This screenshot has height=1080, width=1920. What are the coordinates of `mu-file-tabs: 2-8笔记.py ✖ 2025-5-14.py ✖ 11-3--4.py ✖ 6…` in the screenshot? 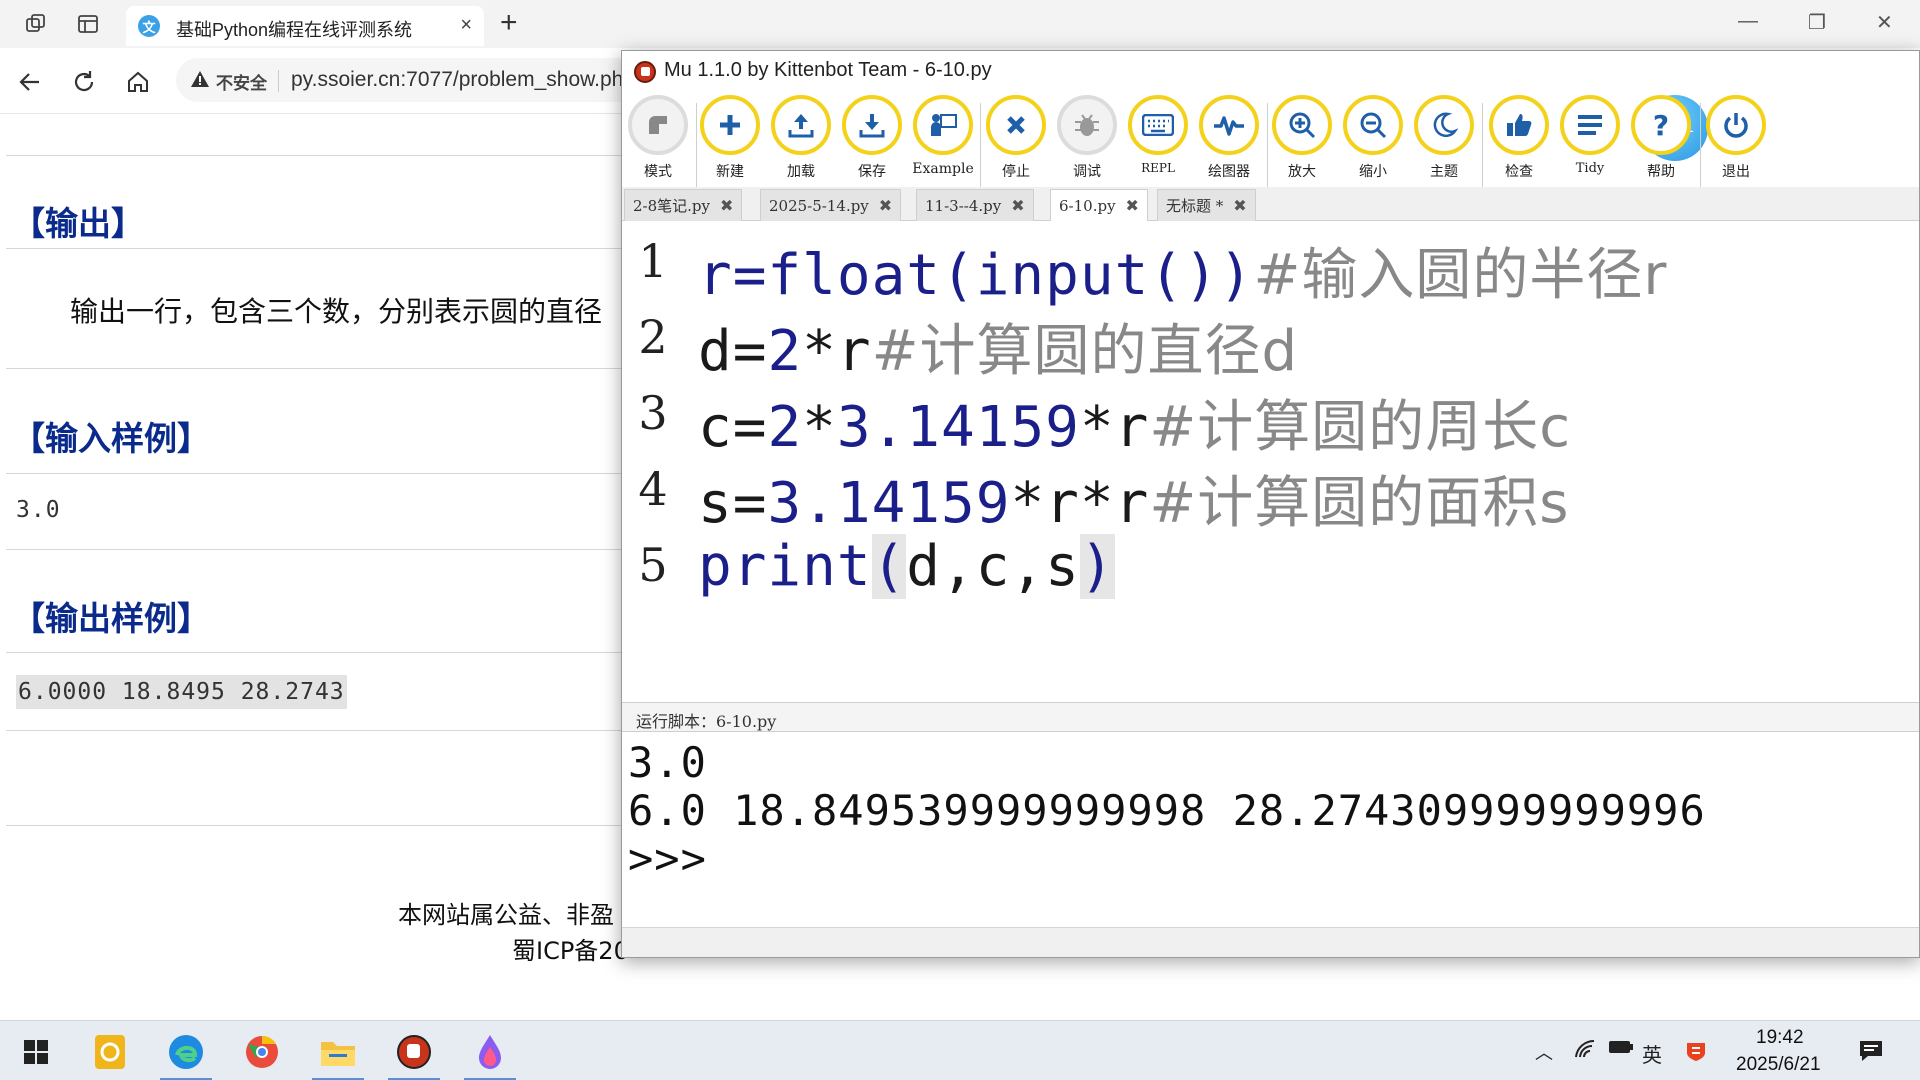 It's located at (1270, 204).